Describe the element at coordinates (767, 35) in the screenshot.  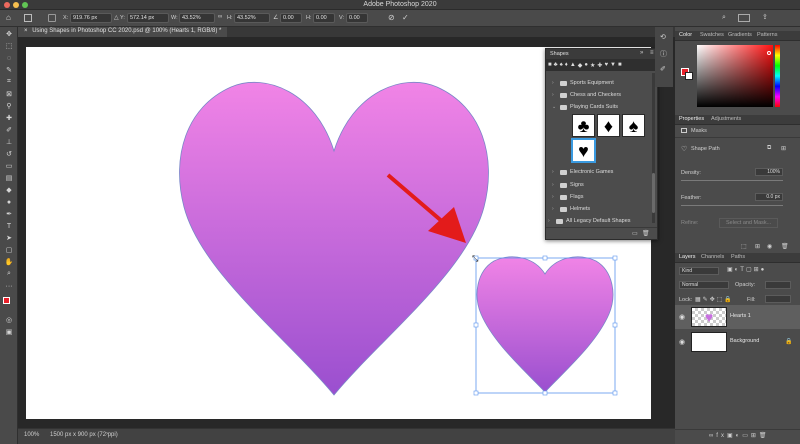
I see `tab-patterns: Patterns` at that location.